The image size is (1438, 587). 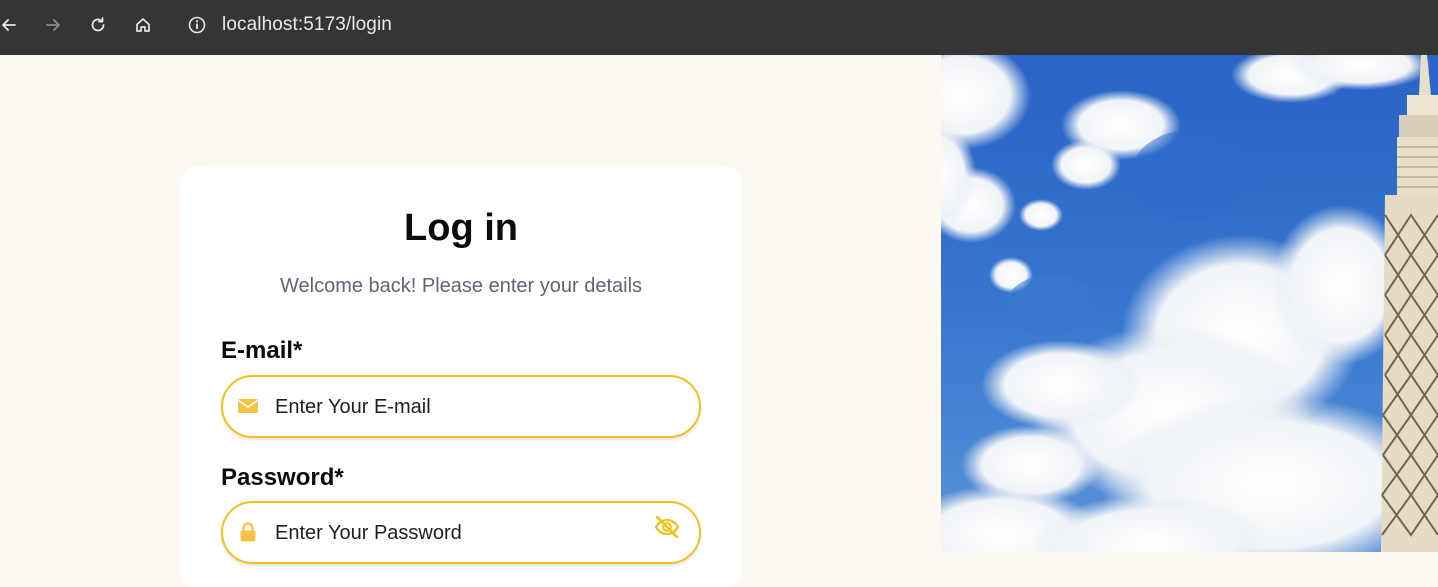 I want to click on email-field, so click(x=461, y=406).